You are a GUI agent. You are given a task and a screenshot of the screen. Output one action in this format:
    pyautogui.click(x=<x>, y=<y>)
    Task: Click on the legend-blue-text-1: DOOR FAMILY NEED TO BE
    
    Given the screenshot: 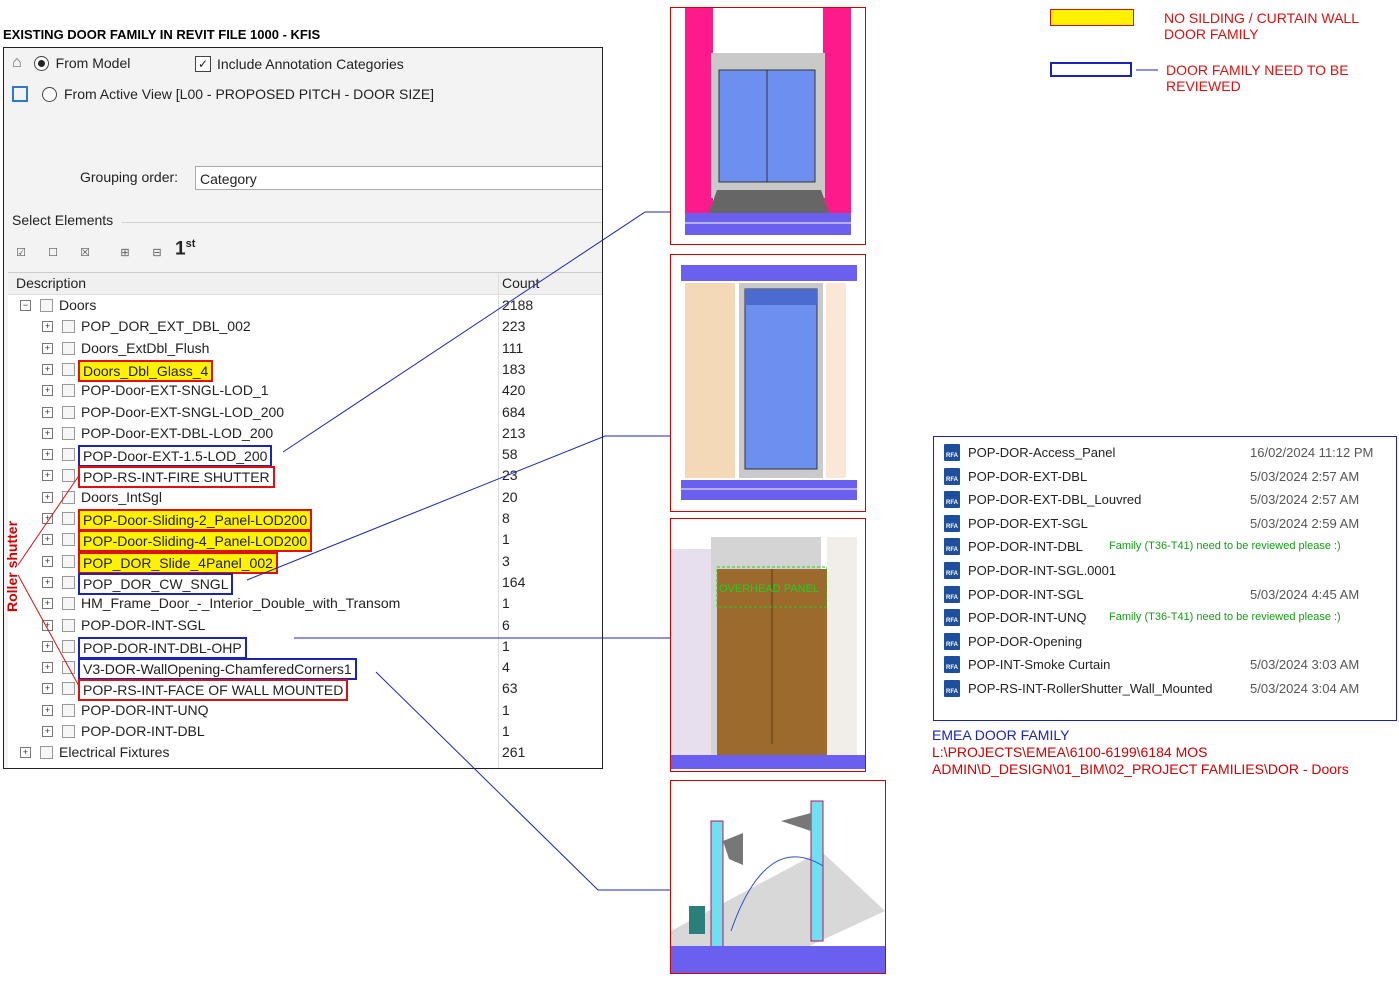 What is the action you would take?
    pyautogui.click(x=1257, y=70)
    